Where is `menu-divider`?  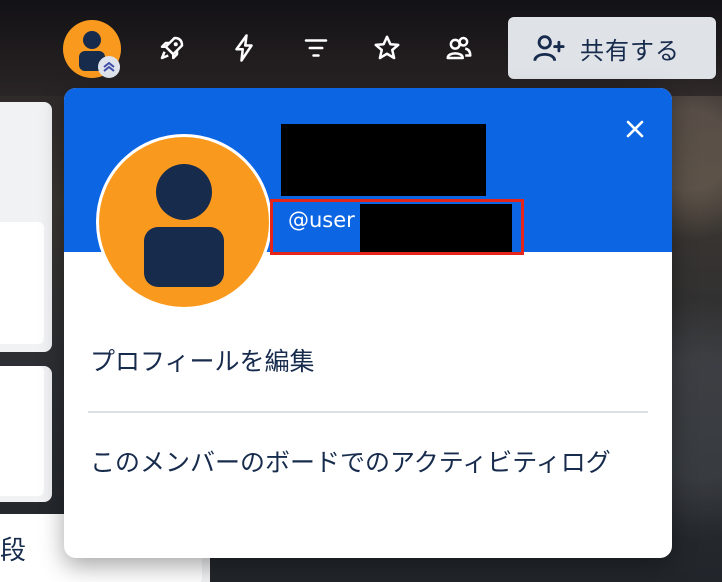
menu-divider is located at coordinates (368, 412).